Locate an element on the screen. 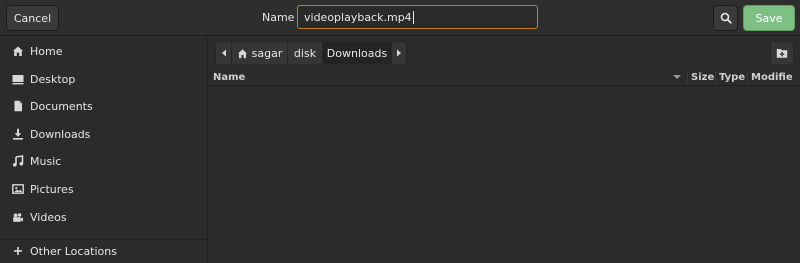  text-caret is located at coordinates (413, 17).